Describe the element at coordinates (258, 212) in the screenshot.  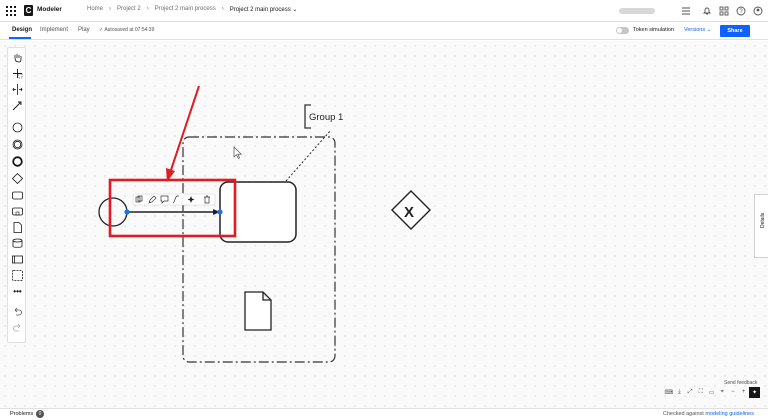
I see `task-shape` at that location.